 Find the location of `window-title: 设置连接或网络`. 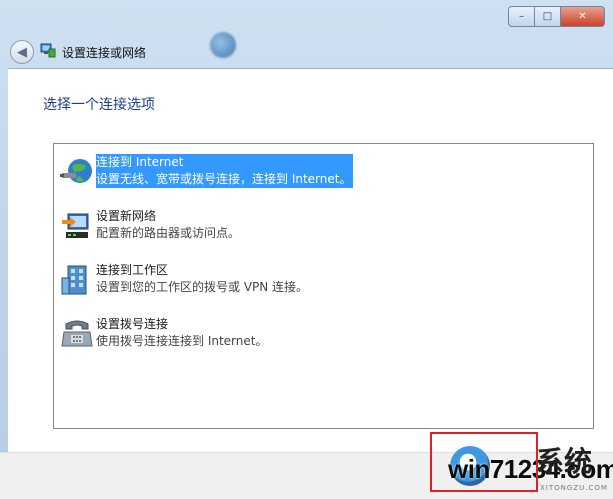

window-title: 设置连接或网络 is located at coordinates (104, 53).